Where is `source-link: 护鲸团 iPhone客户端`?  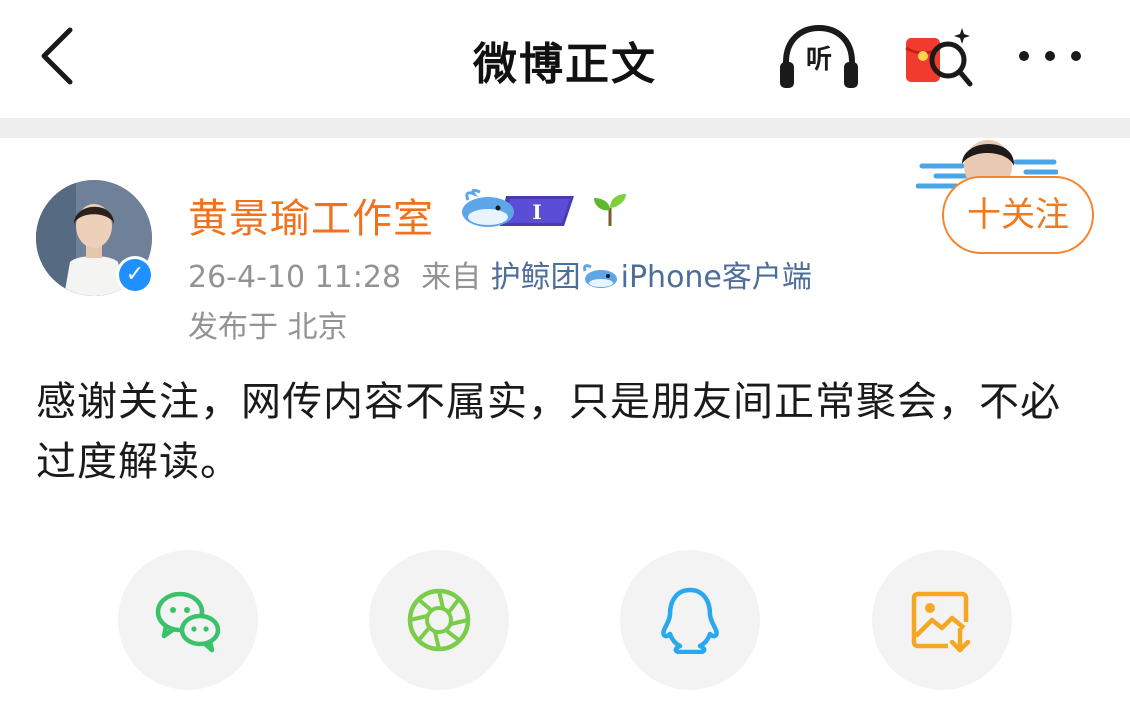 source-link: 护鲸团 iPhone客户端 is located at coordinates (651, 277).